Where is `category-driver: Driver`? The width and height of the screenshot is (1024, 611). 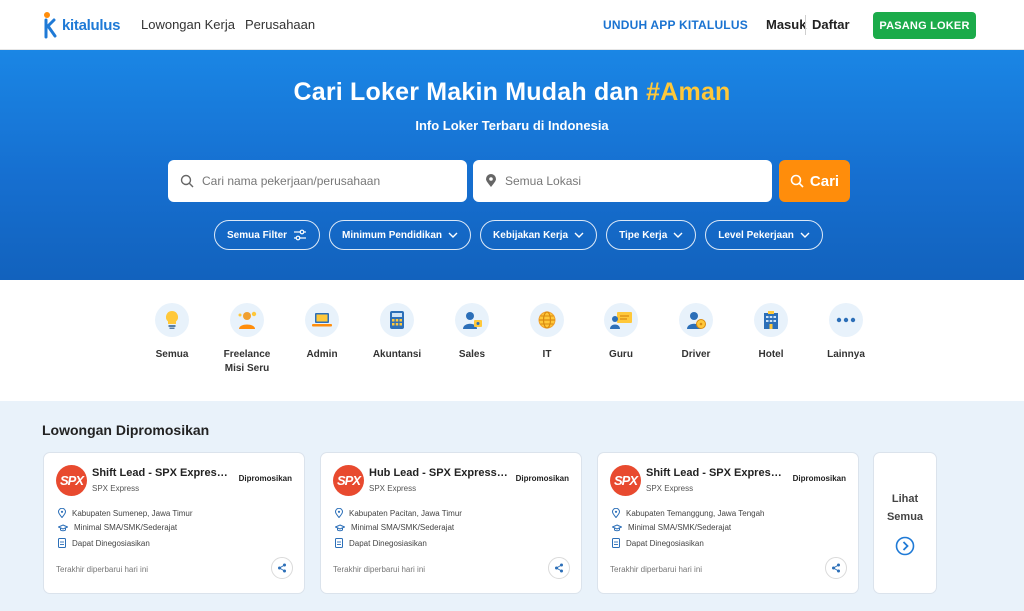
category-driver: Driver is located at coordinates (696, 332).